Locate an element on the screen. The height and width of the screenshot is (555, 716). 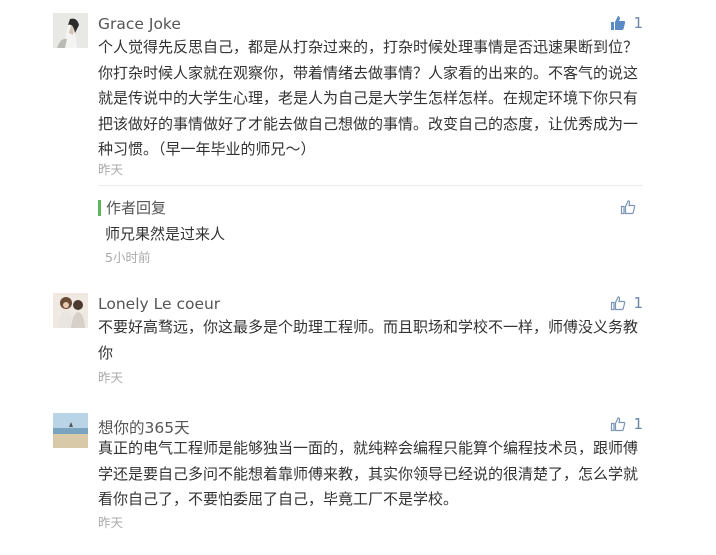
username: Lonely Le coeur is located at coordinates (159, 304).